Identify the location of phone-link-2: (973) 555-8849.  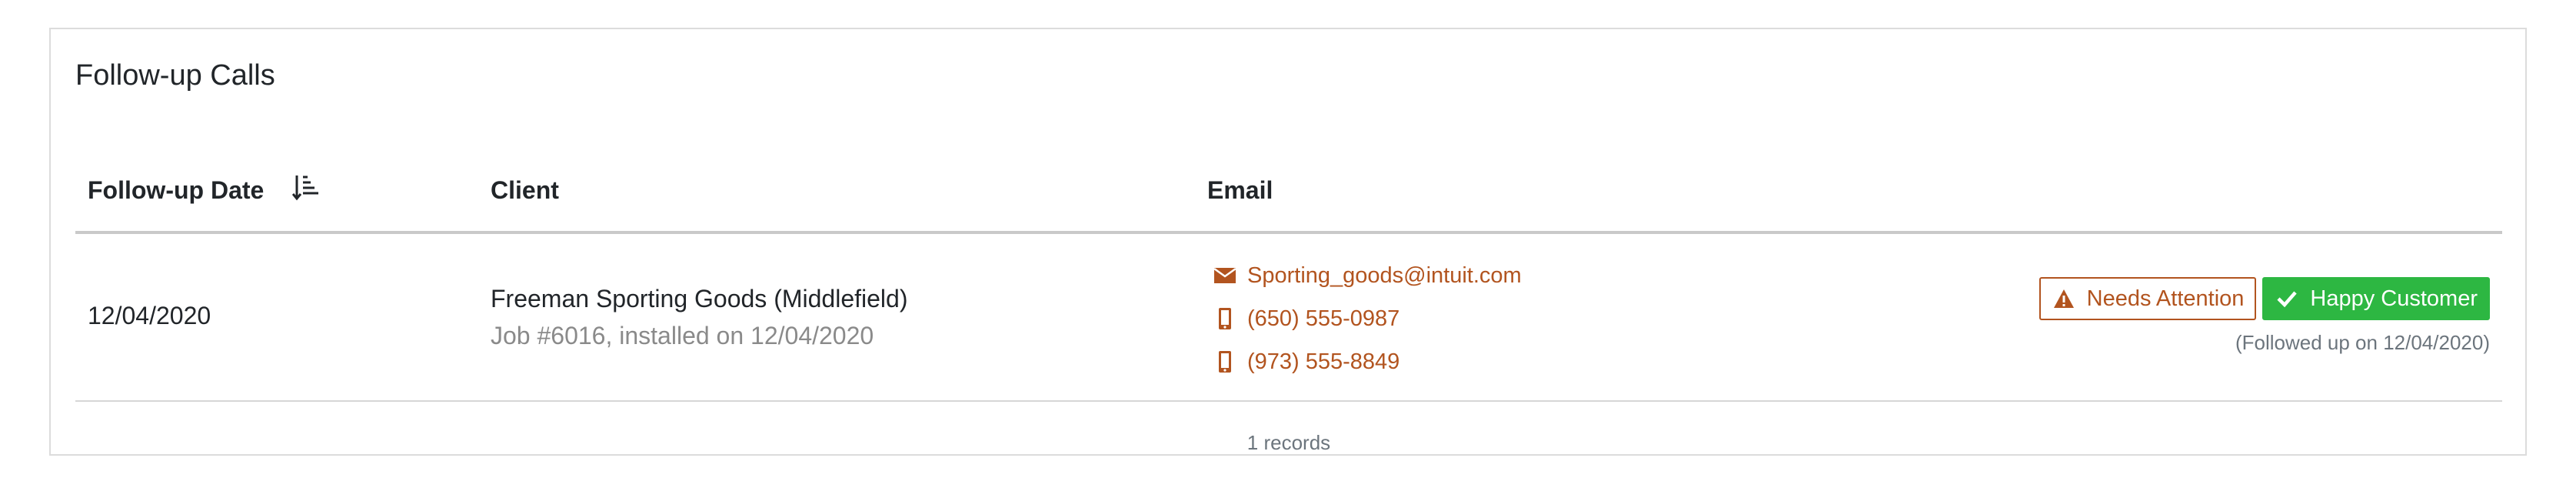
(1323, 362).